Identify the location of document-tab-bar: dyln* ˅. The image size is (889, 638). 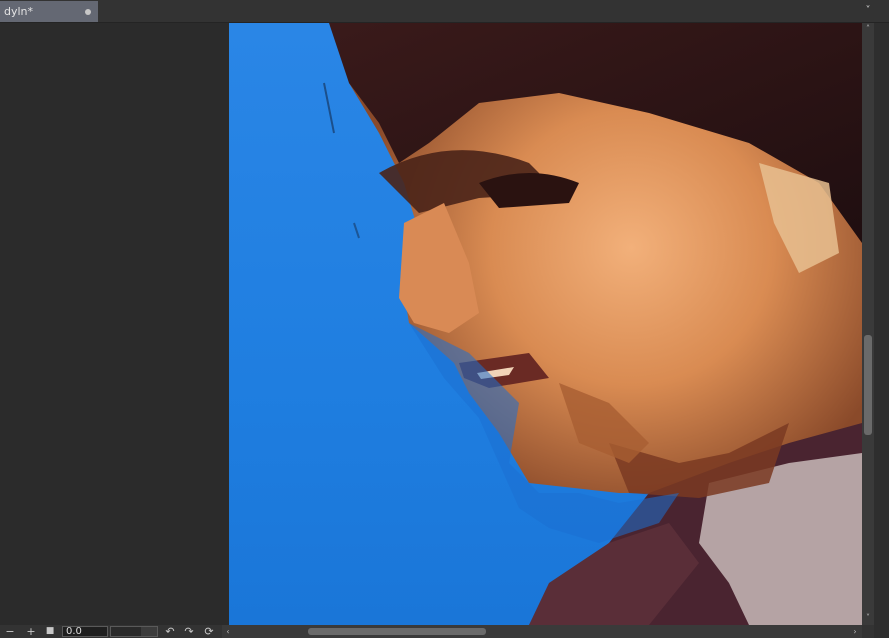
(444, 11).